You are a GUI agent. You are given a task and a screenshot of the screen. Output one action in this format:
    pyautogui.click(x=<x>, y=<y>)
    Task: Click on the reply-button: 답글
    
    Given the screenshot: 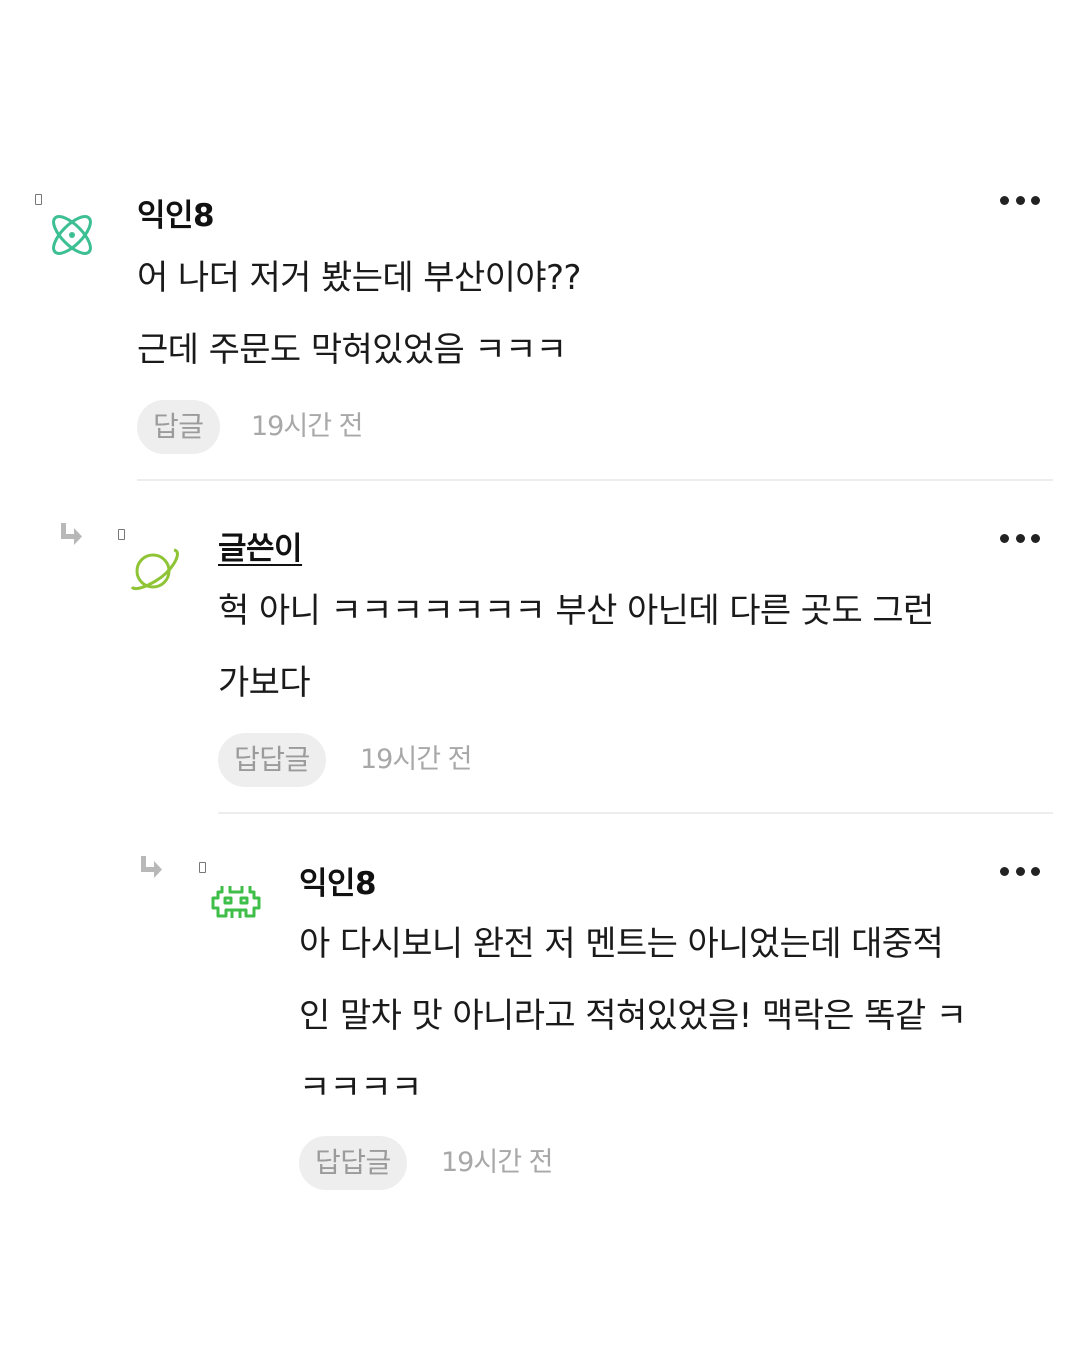 What is the action you would take?
    pyautogui.click(x=178, y=427)
    